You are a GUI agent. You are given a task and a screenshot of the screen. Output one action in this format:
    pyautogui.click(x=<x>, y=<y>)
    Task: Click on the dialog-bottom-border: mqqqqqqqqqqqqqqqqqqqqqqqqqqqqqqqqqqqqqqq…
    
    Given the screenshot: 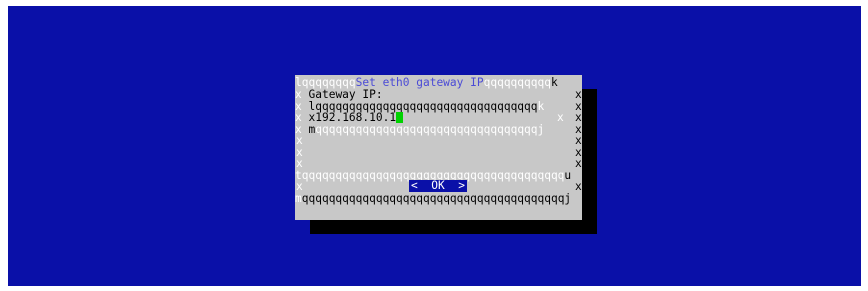 What is the action you would take?
    pyautogui.click(x=433, y=198)
    